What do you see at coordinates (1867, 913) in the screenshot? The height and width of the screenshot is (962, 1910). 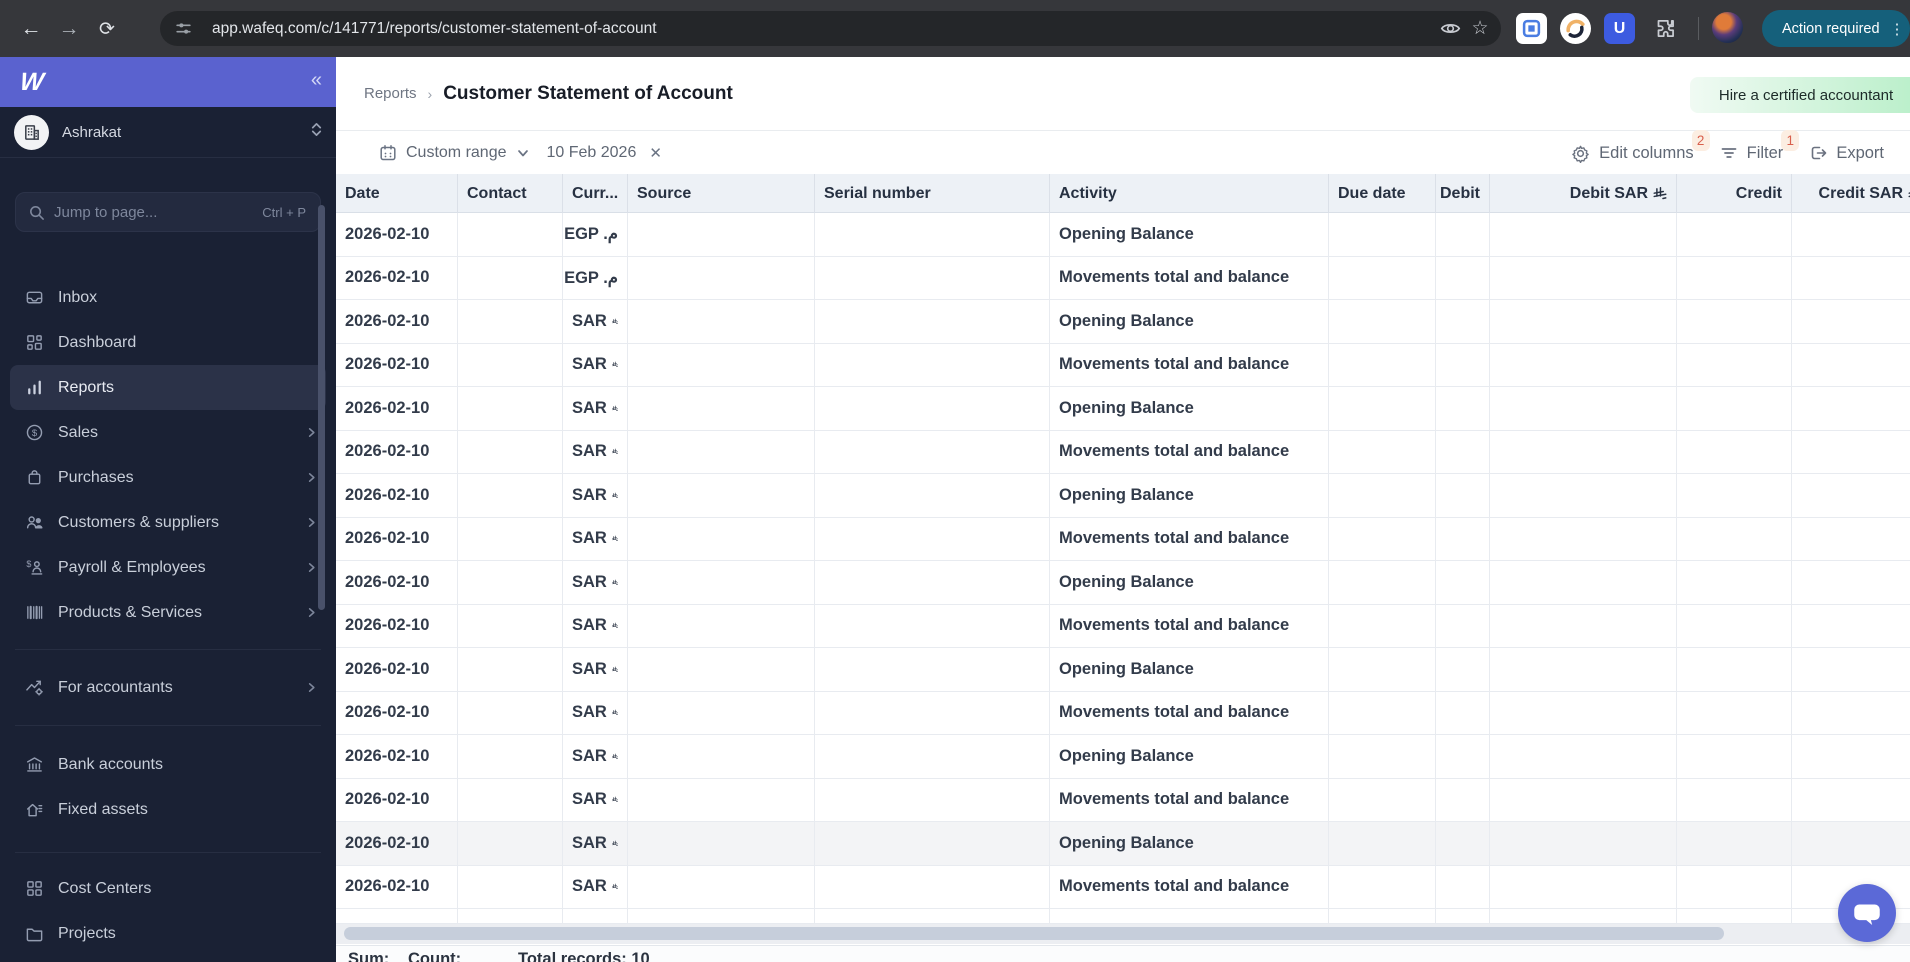 I see `chat-widget-button` at bounding box center [1867, 913].